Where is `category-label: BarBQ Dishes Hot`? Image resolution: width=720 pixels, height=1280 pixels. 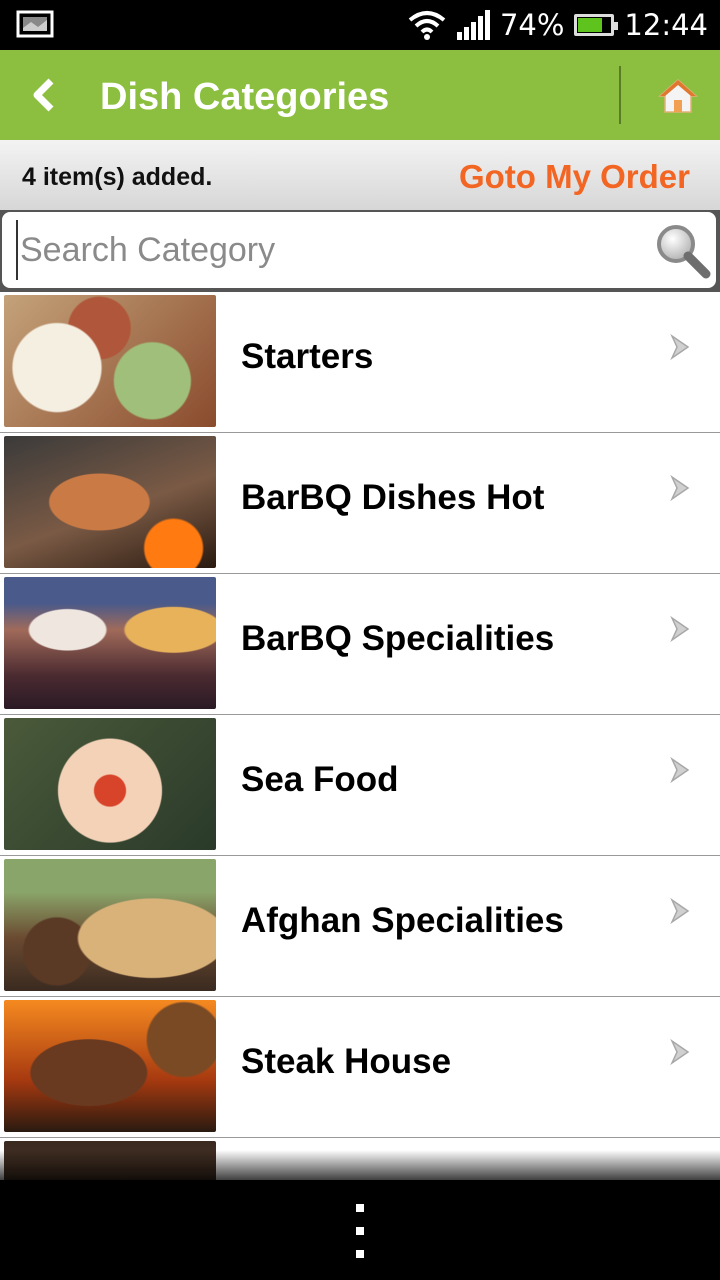 category-label: BarBQ Dishes Hot is located at coordinates (393, 497).